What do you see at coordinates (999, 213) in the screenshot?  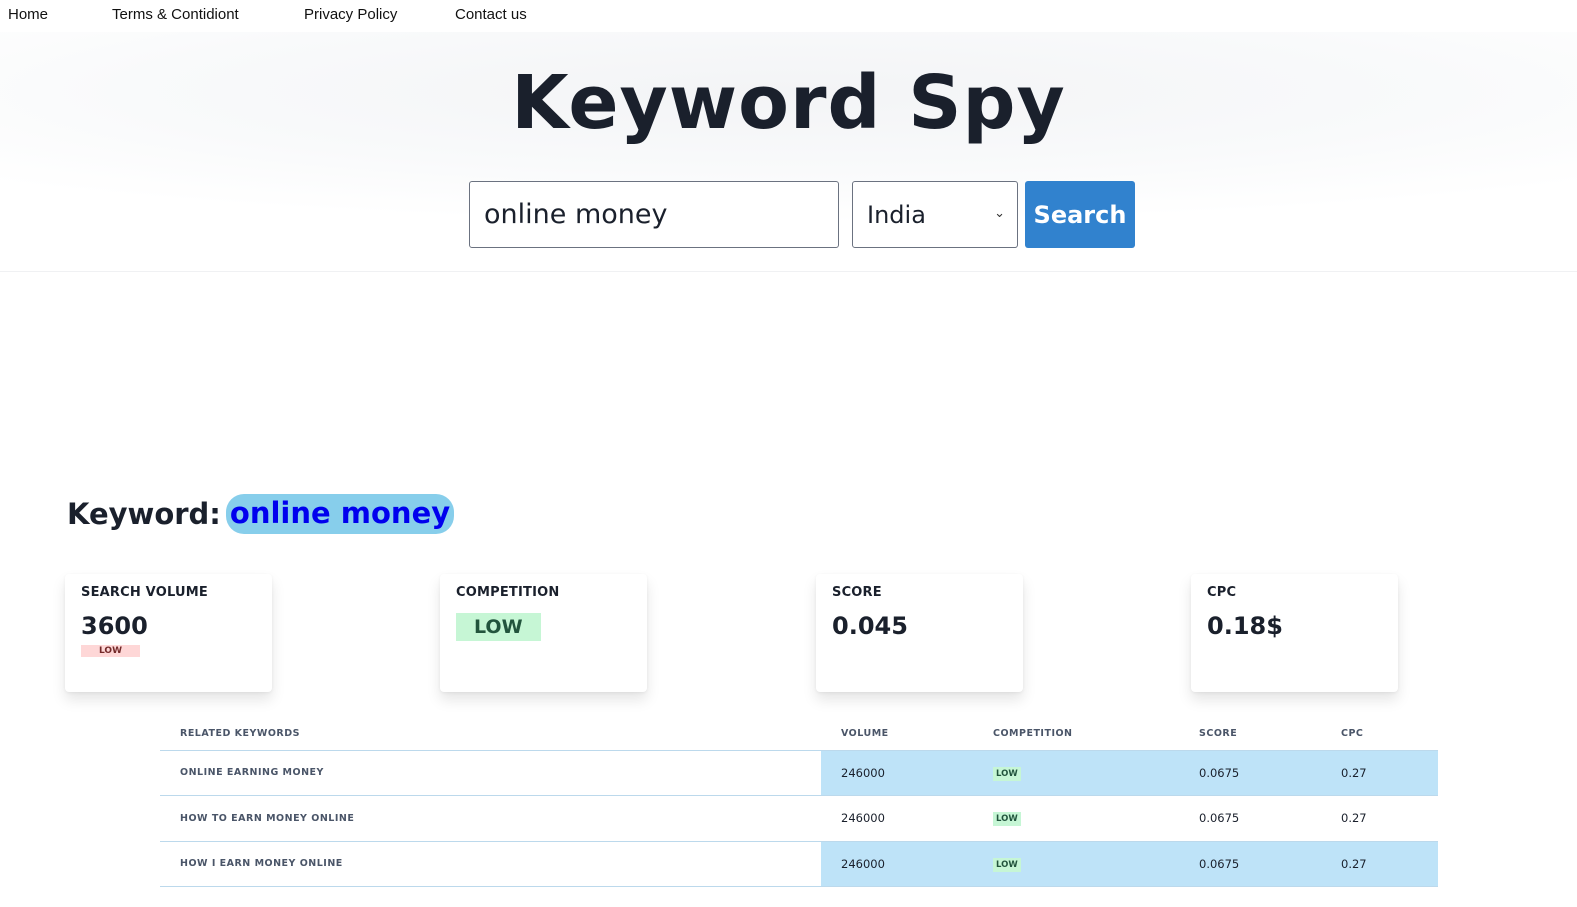 I see `chevron-down-icon: ⌄` at bounding box center [999, 213].